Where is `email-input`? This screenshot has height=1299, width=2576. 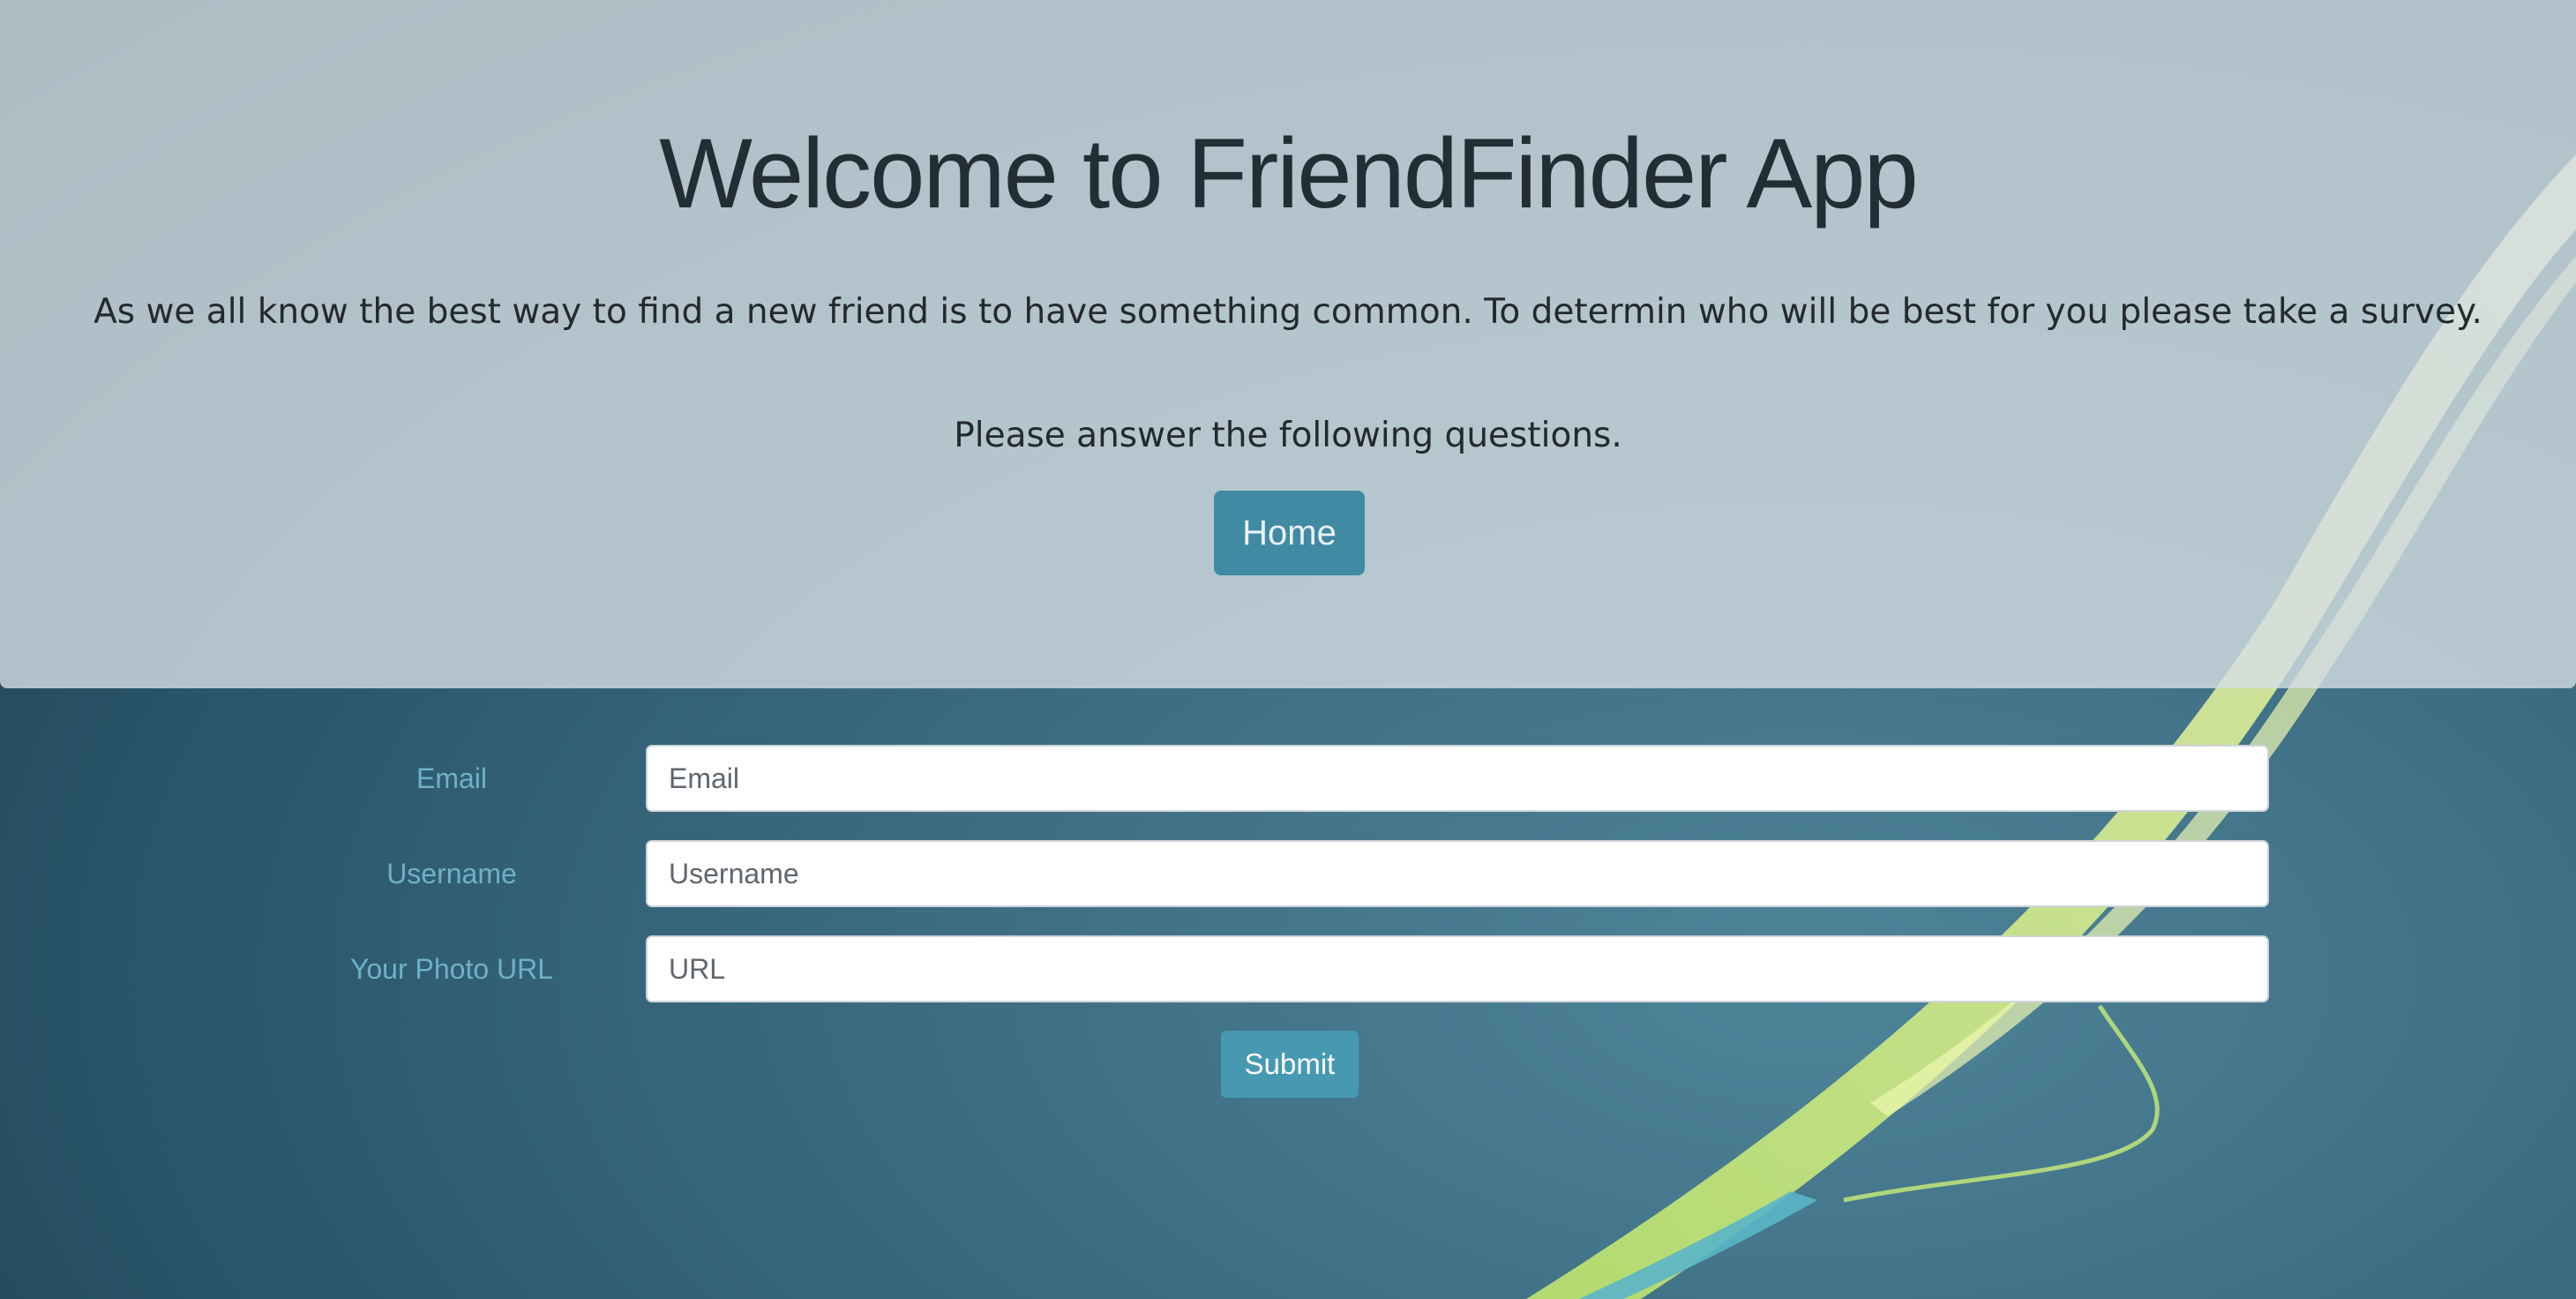 email-input is located at coordinates (1458, 778).